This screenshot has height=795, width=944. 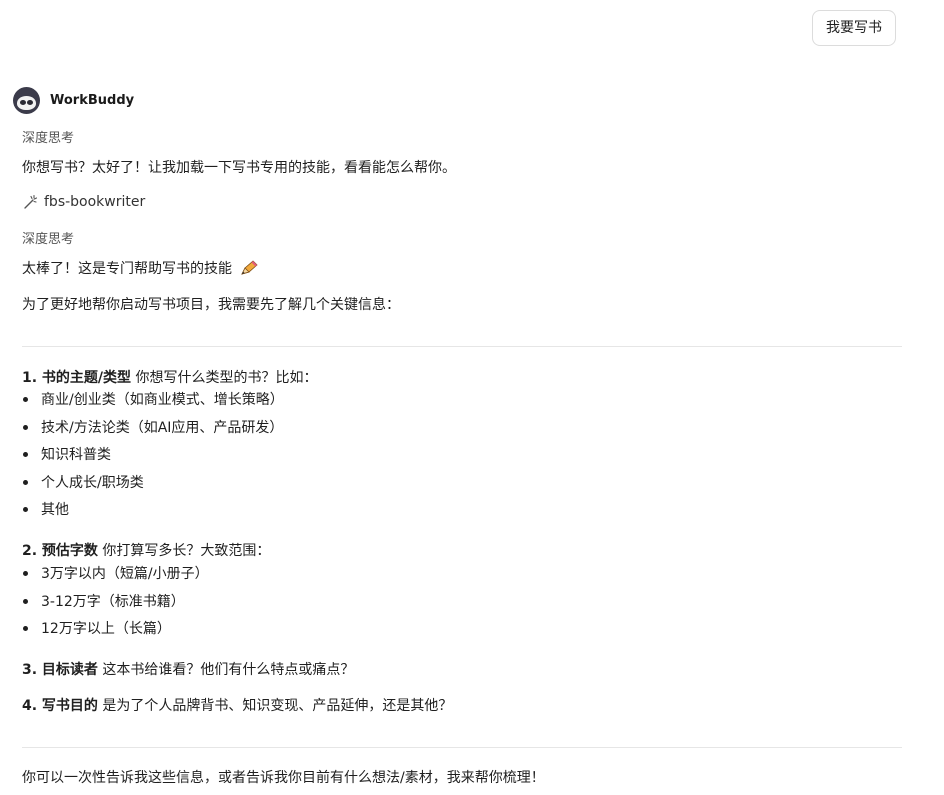 I want to click on question-3: 3. 目标读者 这本书给谁看？他们有什么特点或痛点？, so click(x=188, y=669).